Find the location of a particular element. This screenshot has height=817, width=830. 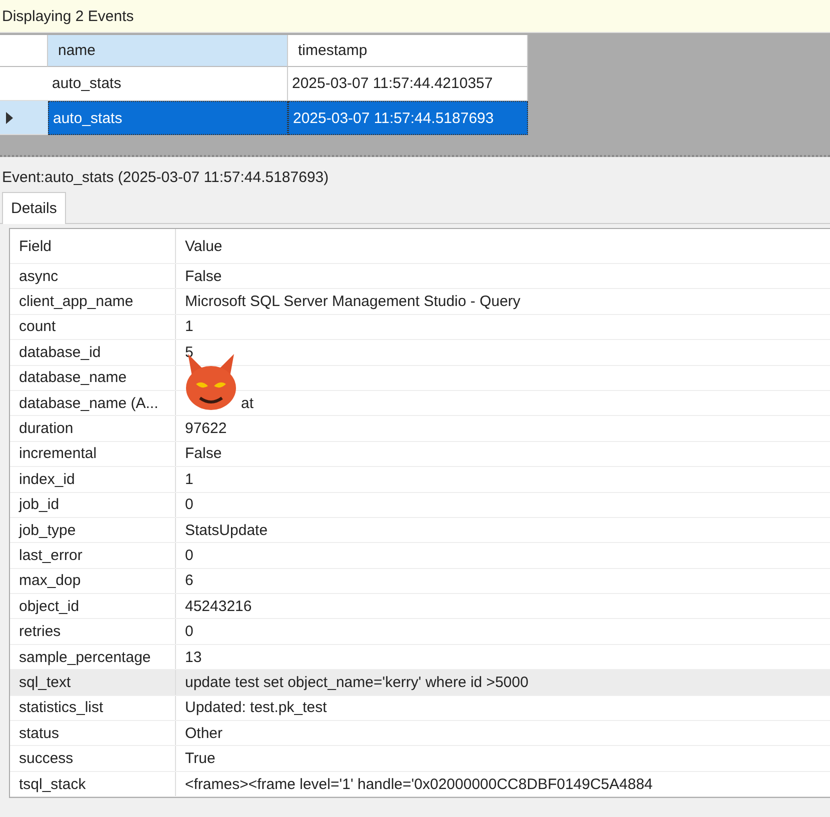

field-value: at is located at coordinates (247, 403).